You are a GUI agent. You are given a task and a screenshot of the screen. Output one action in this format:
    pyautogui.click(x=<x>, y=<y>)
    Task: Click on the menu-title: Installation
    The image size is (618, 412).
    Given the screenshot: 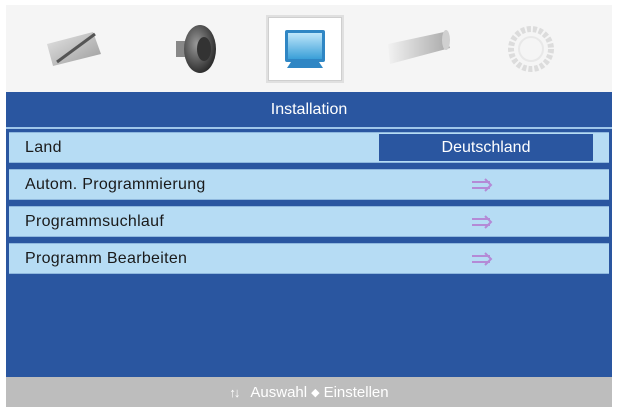 What is the action you would take?
    pyautogui.click(x=309, y=111)
    